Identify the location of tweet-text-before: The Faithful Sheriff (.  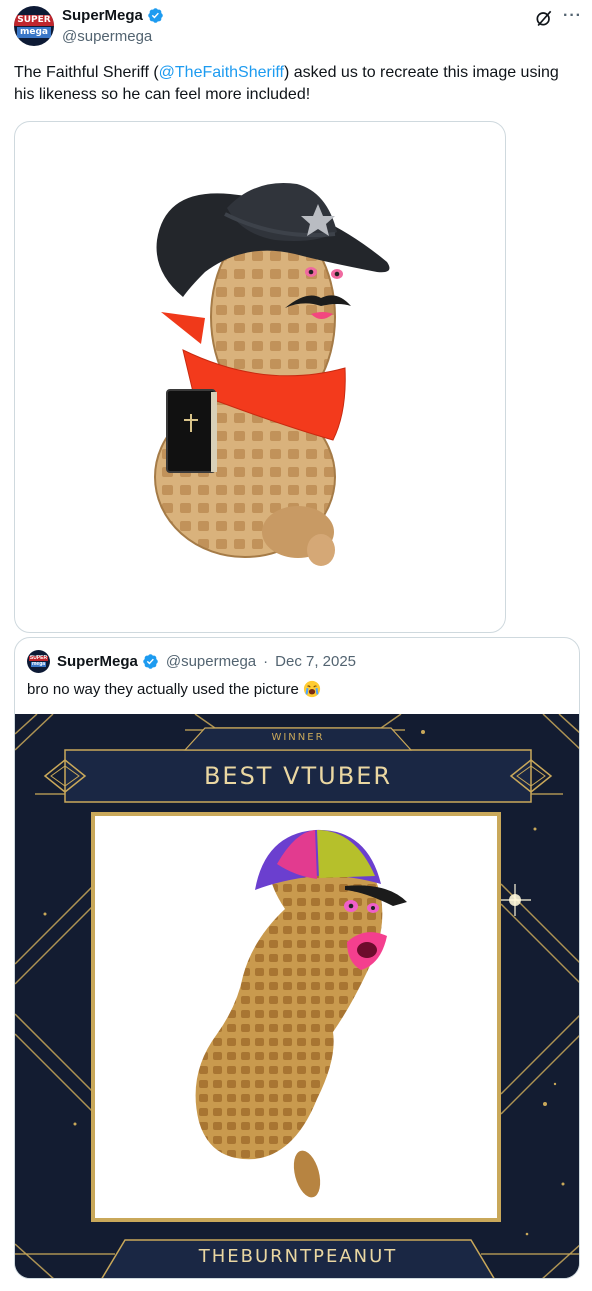
(86, 72).